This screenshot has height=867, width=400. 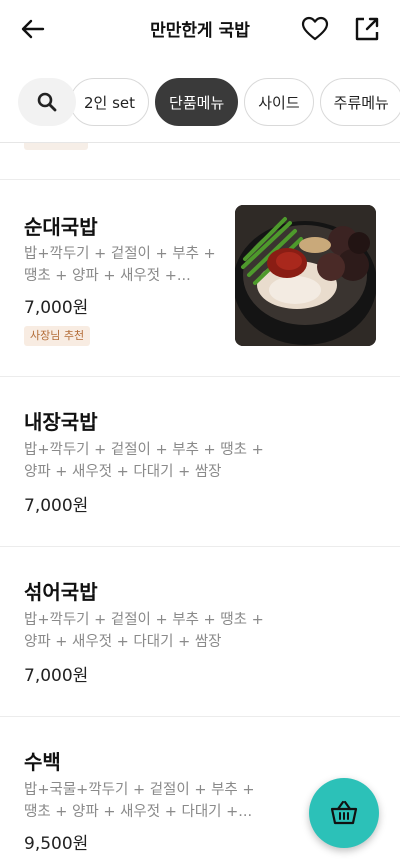 I want to click on arrow-left-icon, so click(x=33, y=29).